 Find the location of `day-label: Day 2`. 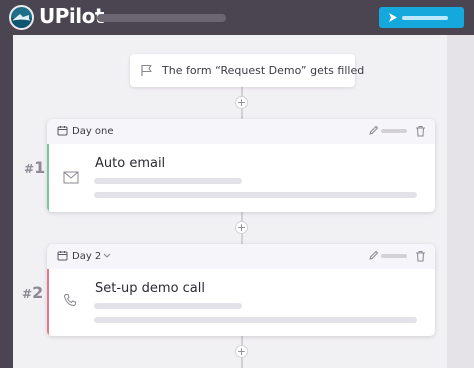

day-label: Day 2 is located at coordinates (87, 256).